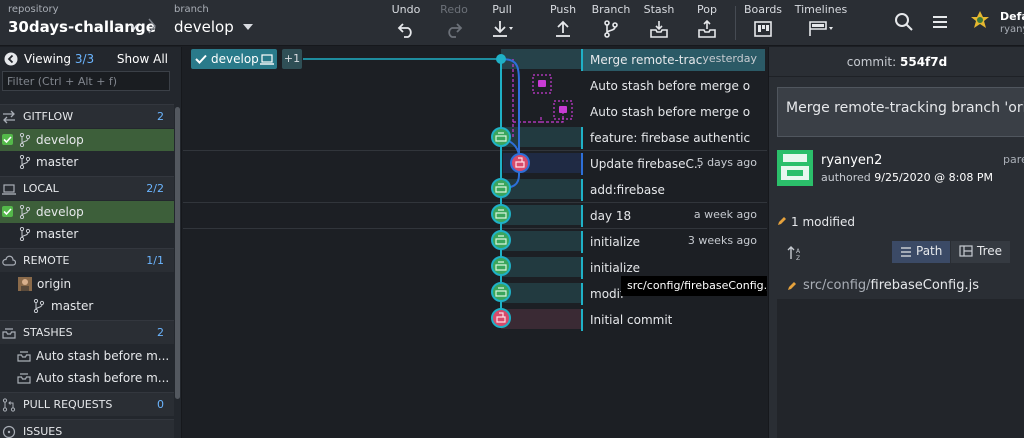  Describe the element at coordinates (782, 221) in the screenshot. I see `pencil-icon` at that location.